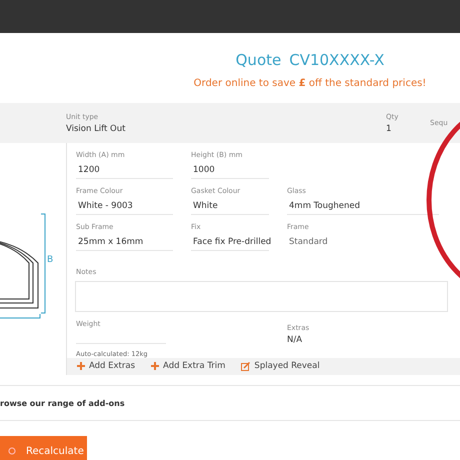 This screenshot has width=460, height=460. Describe the element at coordinates (188, 366) in the screenshot. I see `action-link: Add Extra Trim` at that location.